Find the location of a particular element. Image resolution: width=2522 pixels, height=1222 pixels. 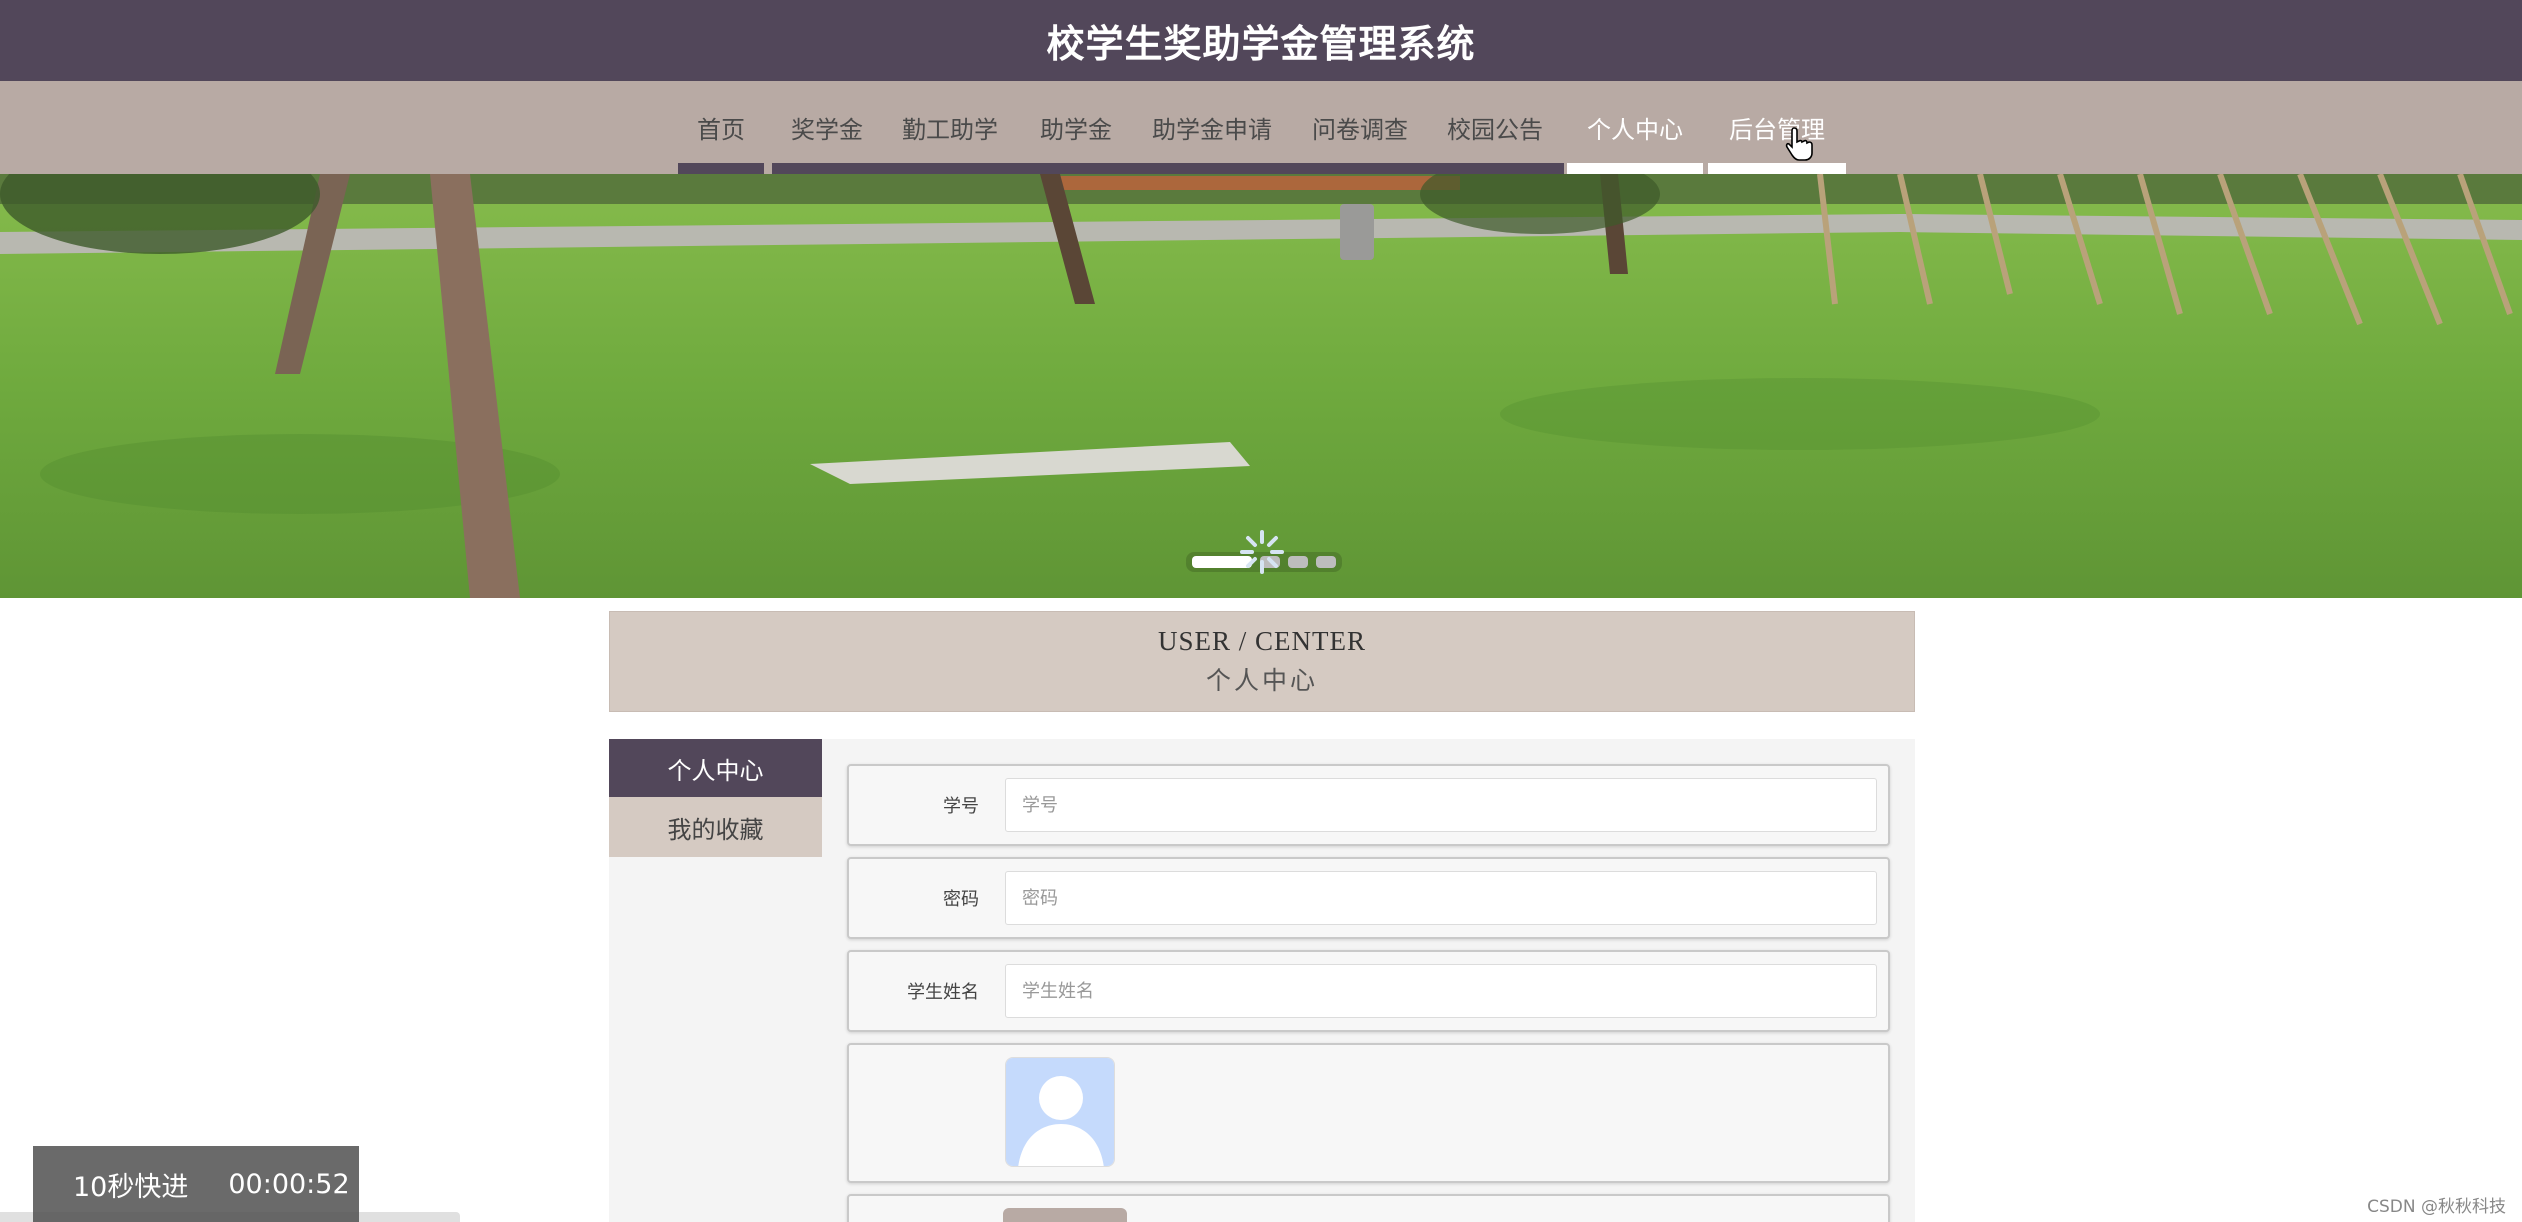

side-menu: 个人中心 我的收藏 is located at coordinates (715, 798).